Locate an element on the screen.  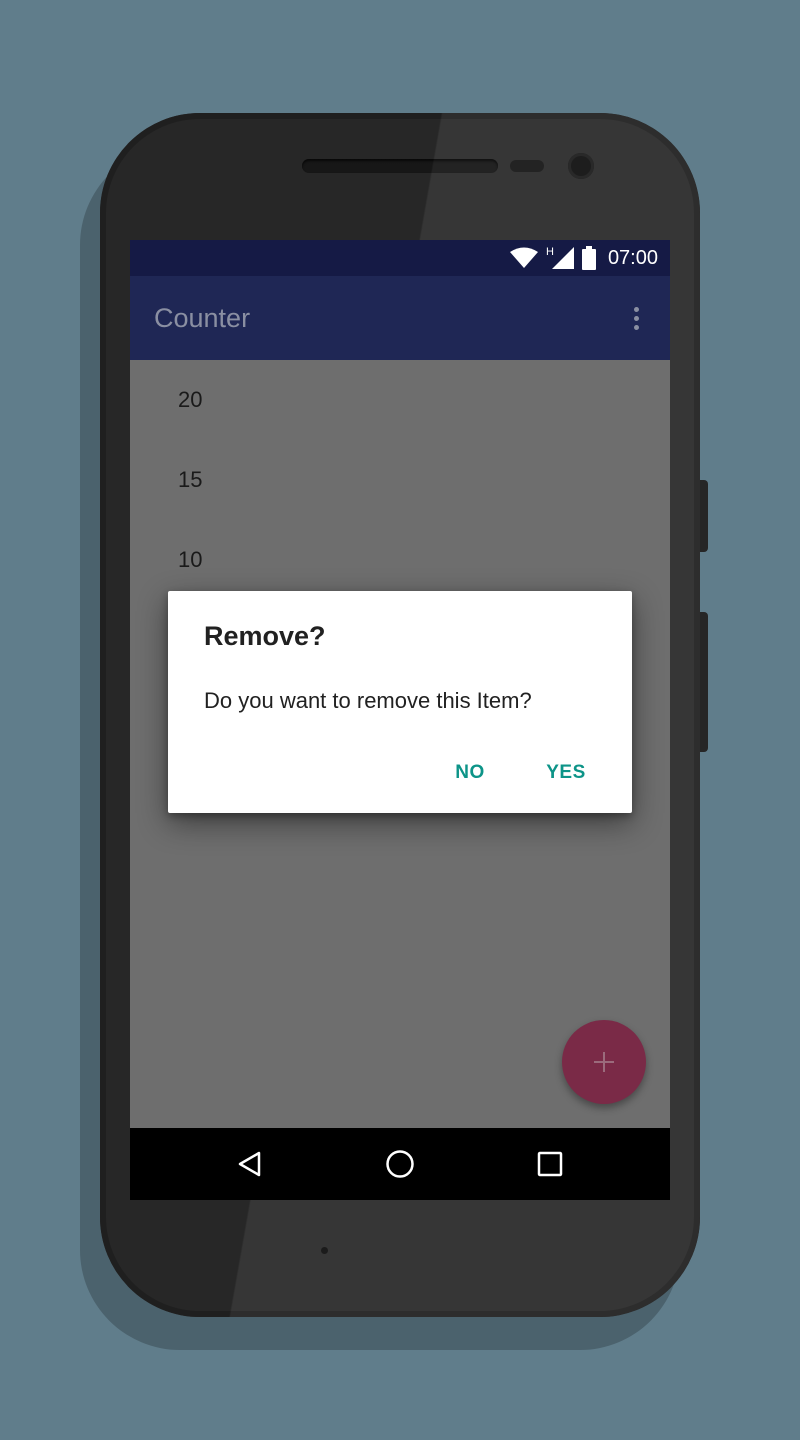
volume-button is located at coordinates (704, 682).